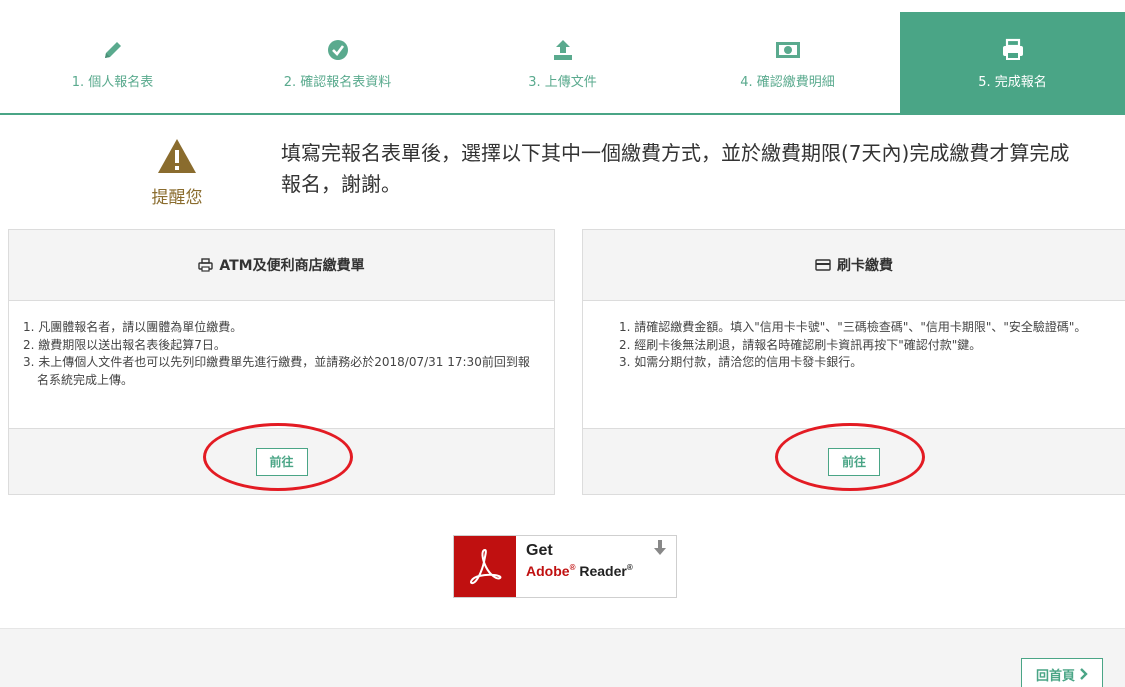 The height and width of the screenshot is (687, 1125). I want to click on card-go-button: 前往, so click(854, 461).